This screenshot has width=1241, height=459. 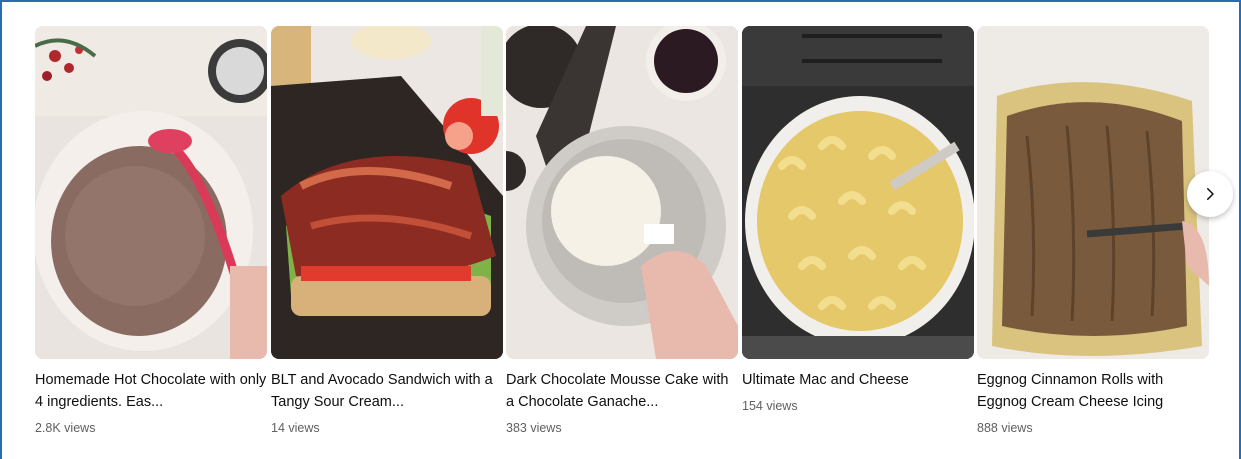 I want to click on video-title: Ultimate Mac and Cheese, so click(x=858, y=380).